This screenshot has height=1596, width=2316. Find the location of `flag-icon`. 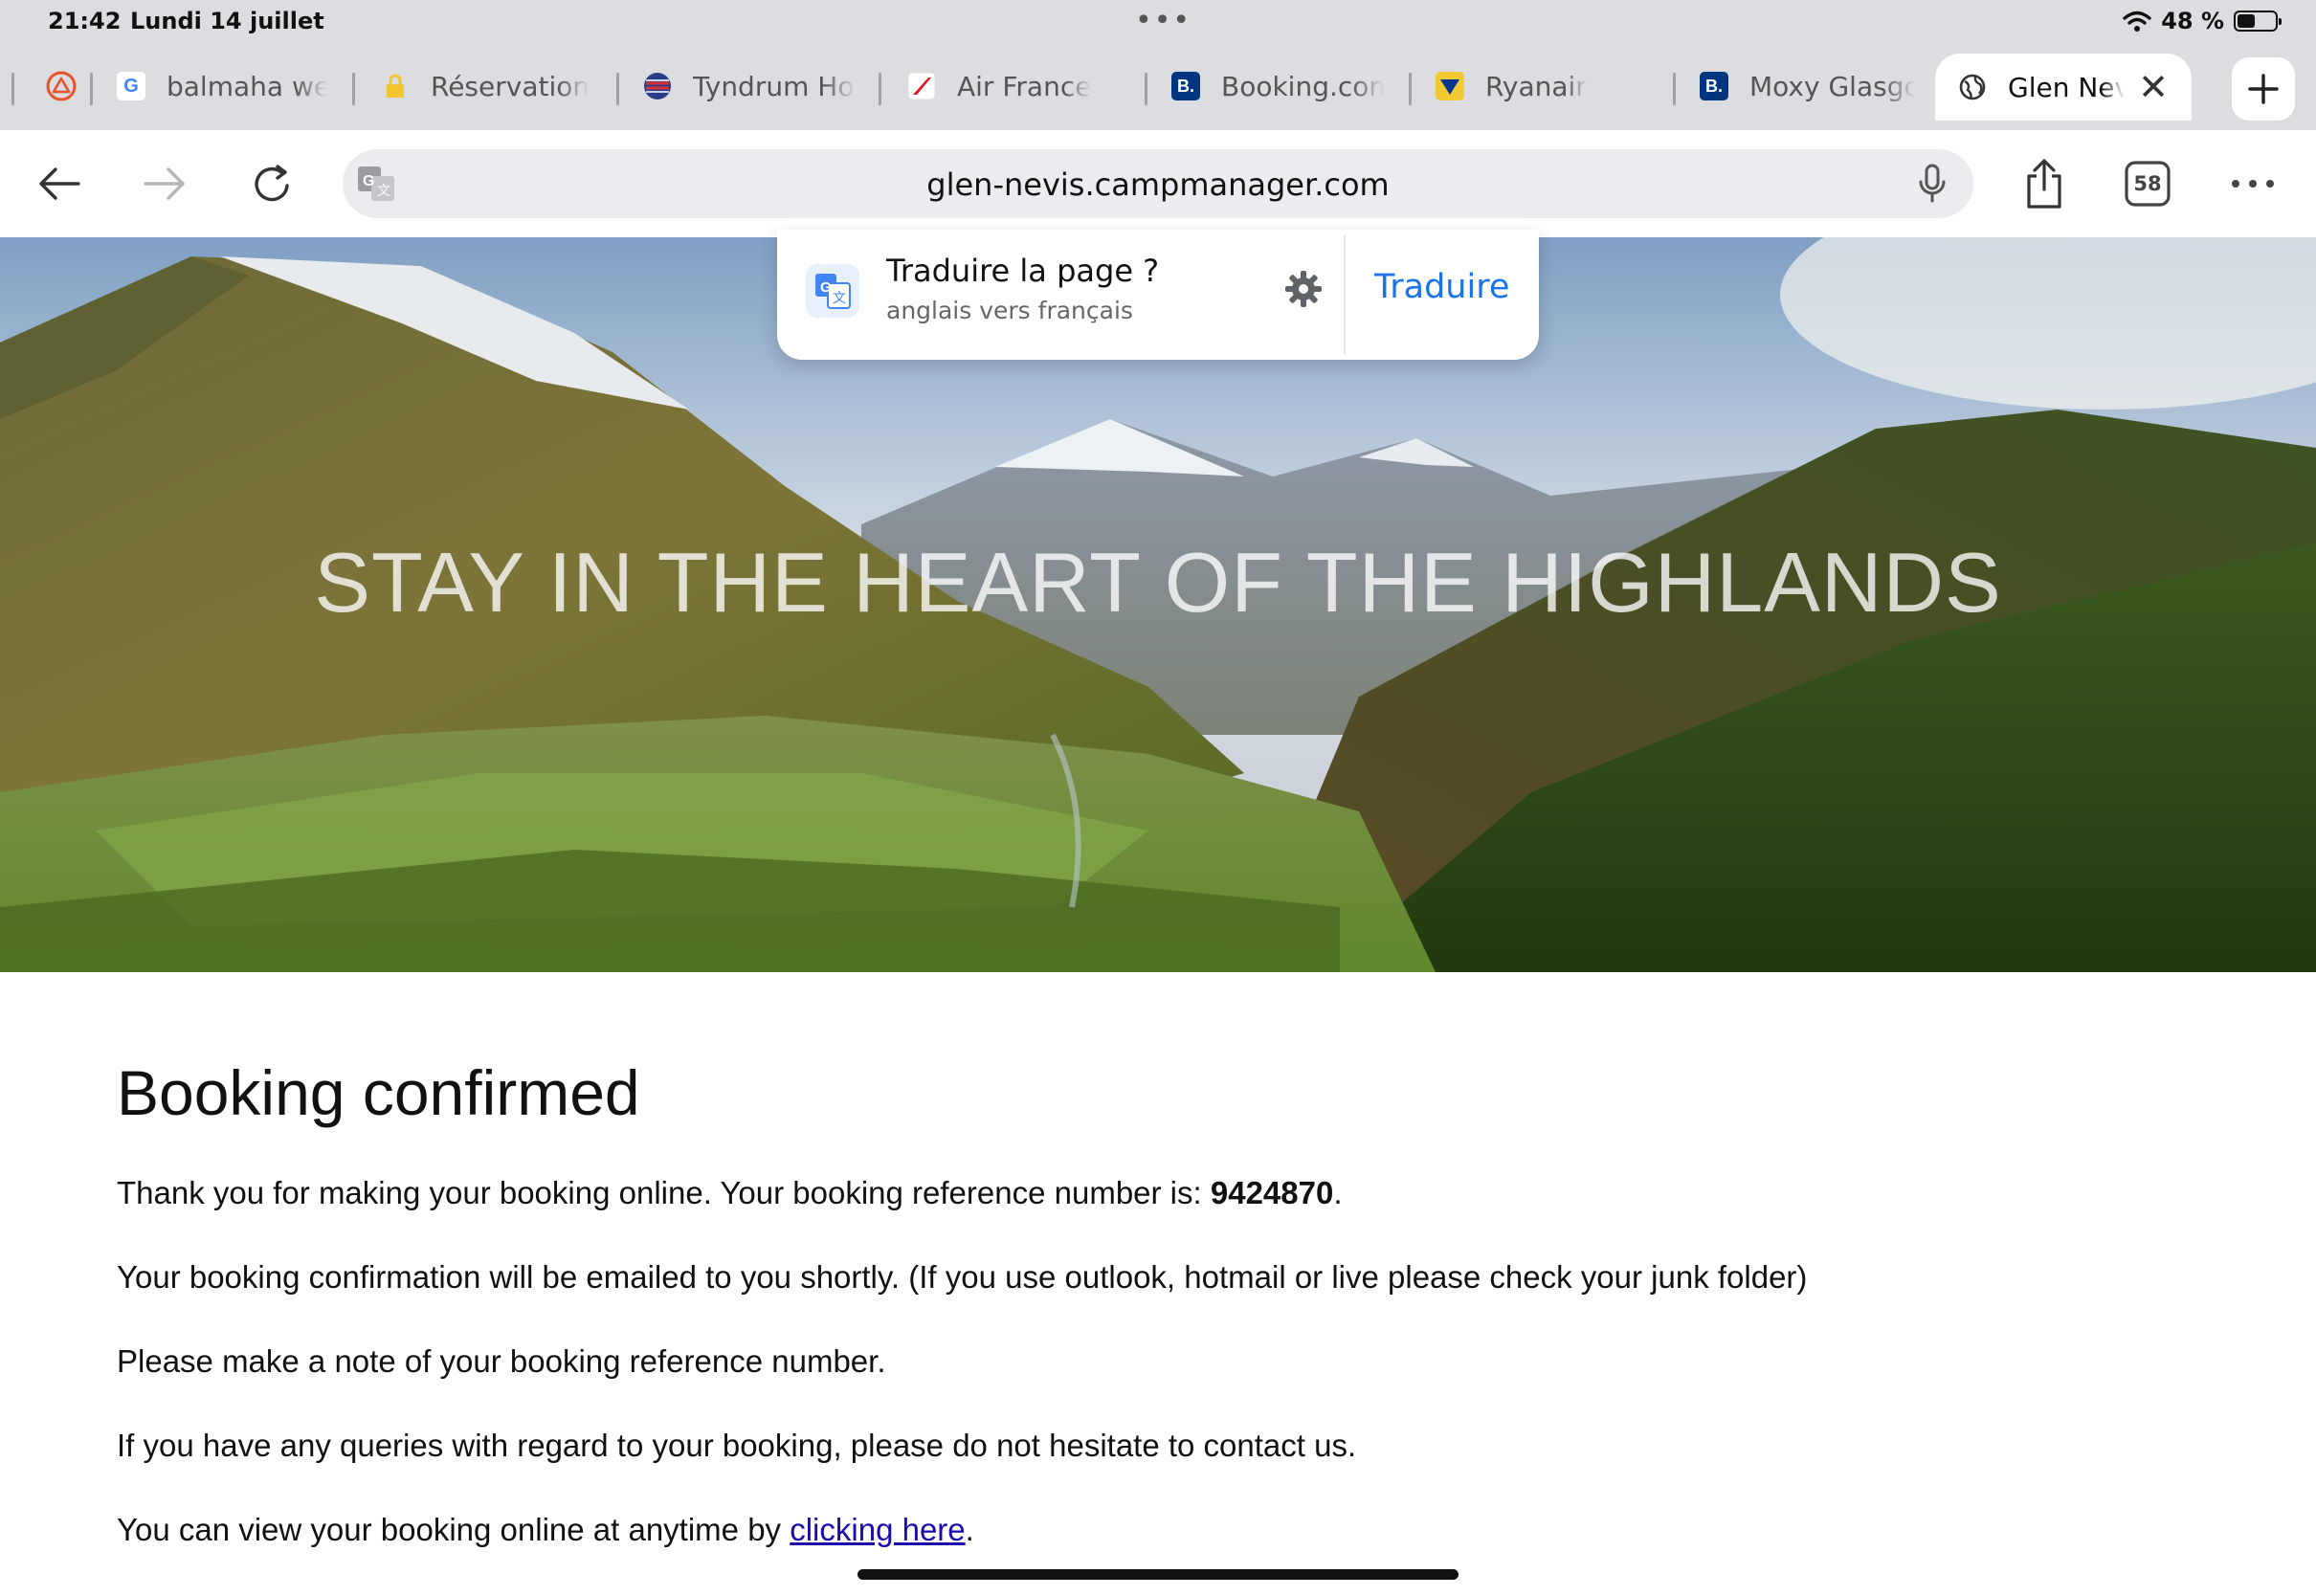

flag-icon is located at coordinates (657, 87).